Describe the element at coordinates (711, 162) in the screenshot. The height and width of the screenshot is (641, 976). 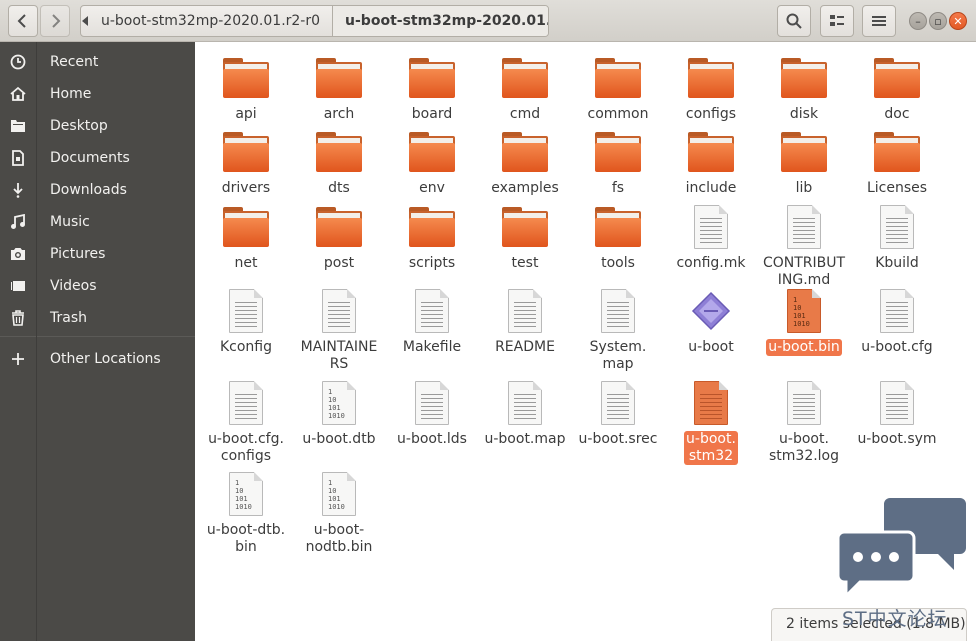
I see `folder-item-include: include` at that location.